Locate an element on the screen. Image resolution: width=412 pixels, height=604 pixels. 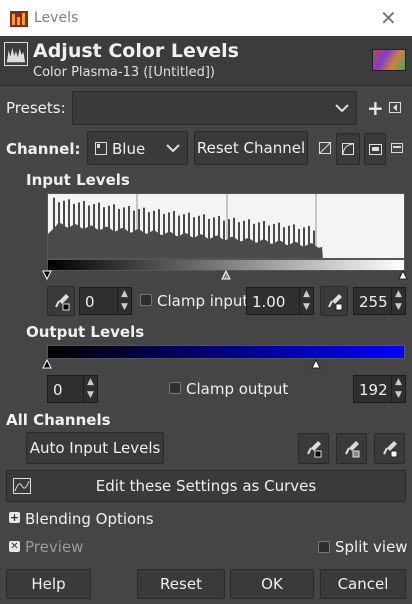
output-high-spin: 192 ▲ ▼ is located at coordinates (379, 389).